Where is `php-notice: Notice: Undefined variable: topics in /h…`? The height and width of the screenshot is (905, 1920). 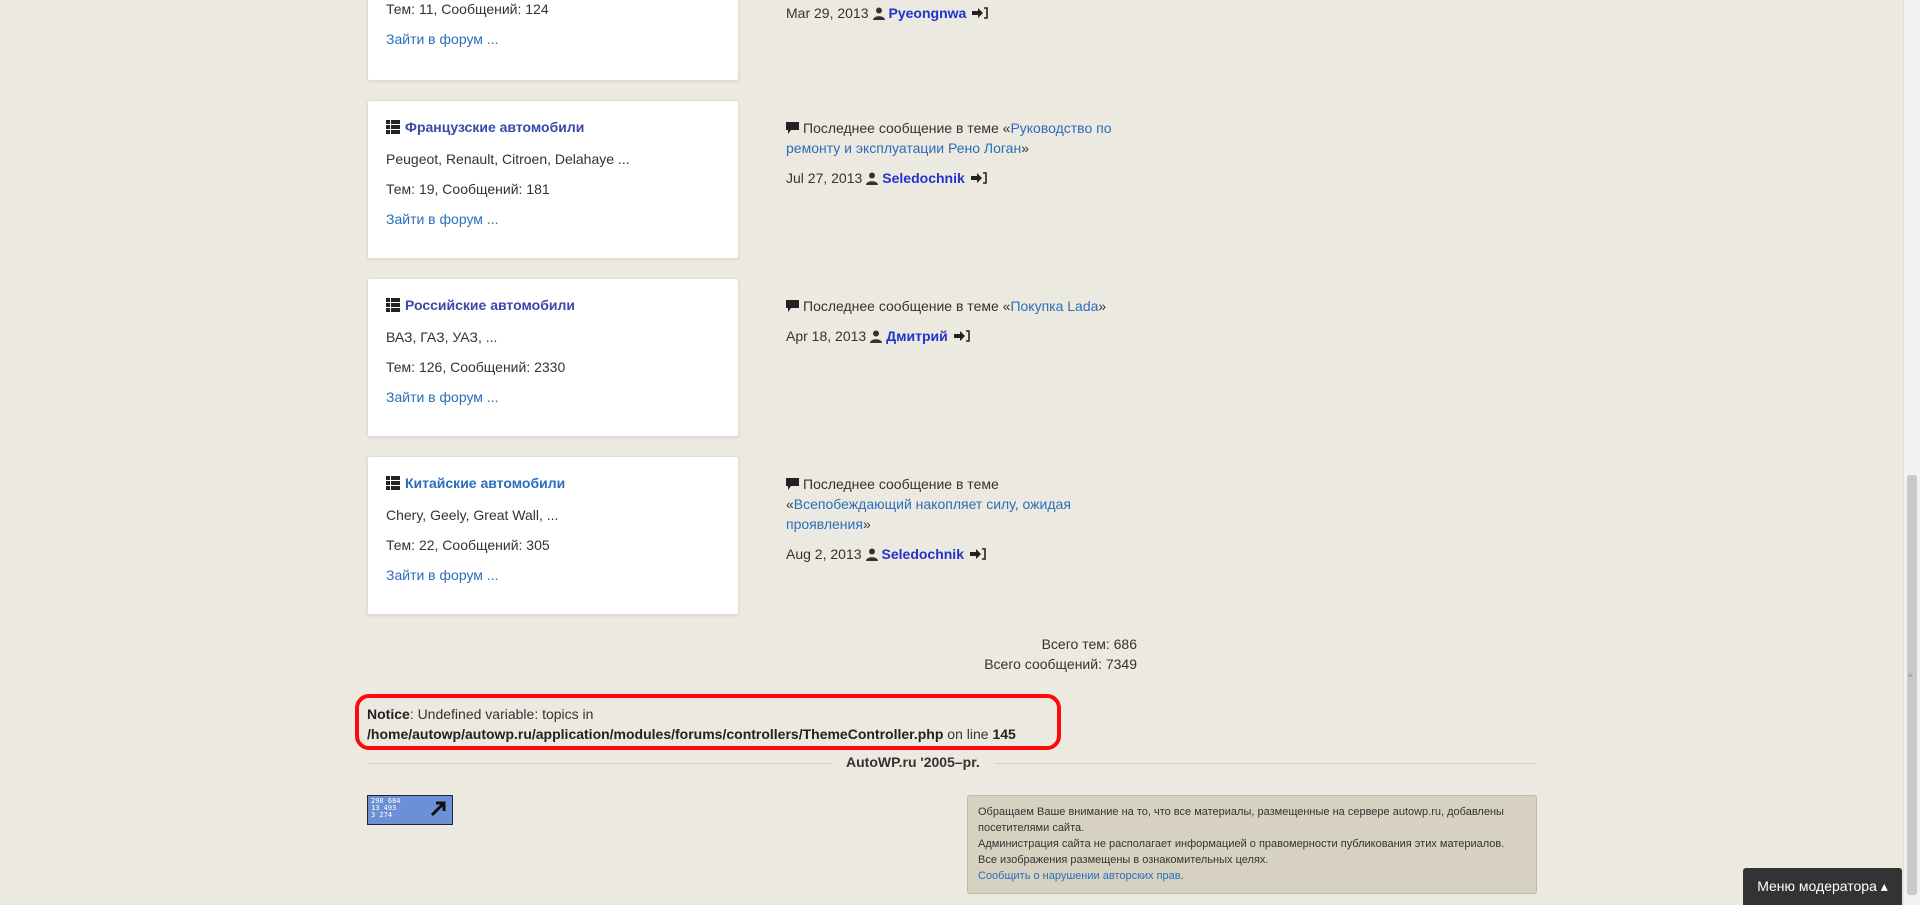
php-notice: Notice: Undefined variable: topics in /h… is located at coordinates (708, 722).